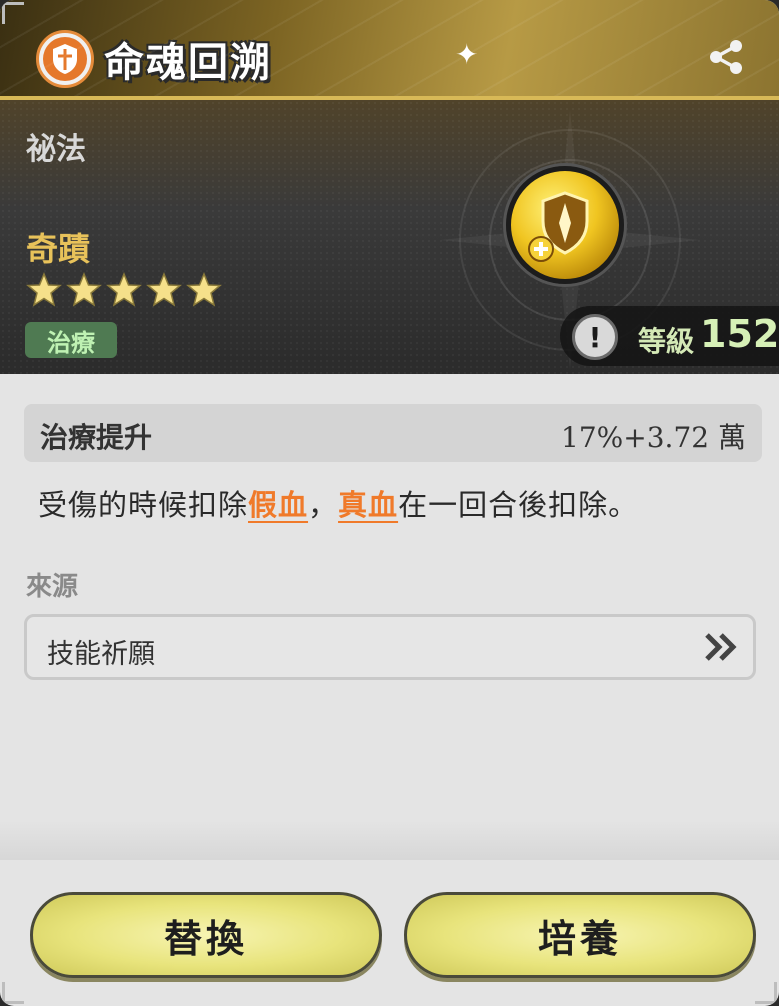  What do you see at coordinates (595, 337) in the screenshot?
I see `exclamation-icon: !` at bounding box center [595, 337].